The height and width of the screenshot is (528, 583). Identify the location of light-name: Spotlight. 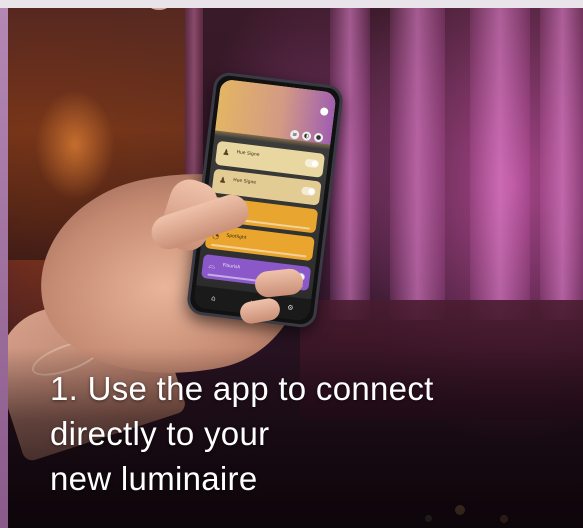
(236, 237).